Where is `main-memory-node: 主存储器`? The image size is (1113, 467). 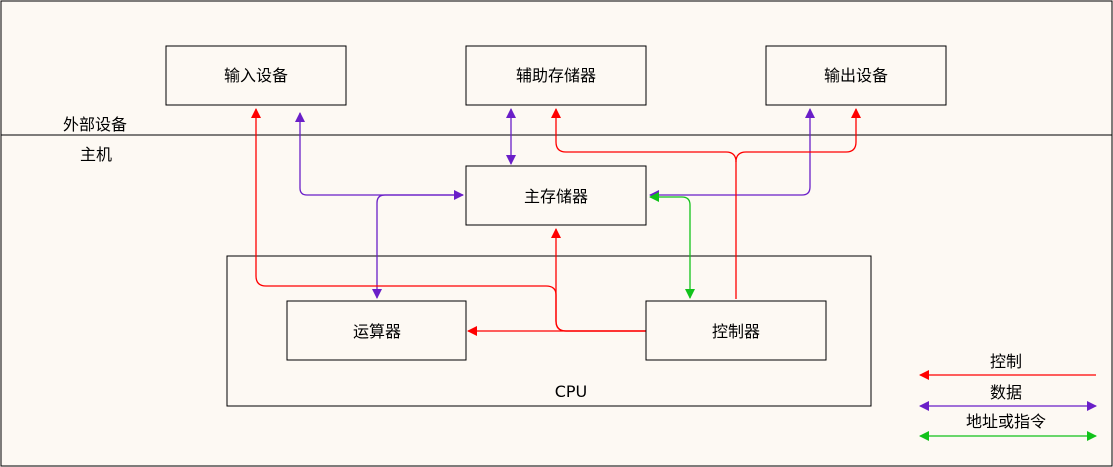 main-memory-node: 主存储器 is located at coordinates (556, 195).